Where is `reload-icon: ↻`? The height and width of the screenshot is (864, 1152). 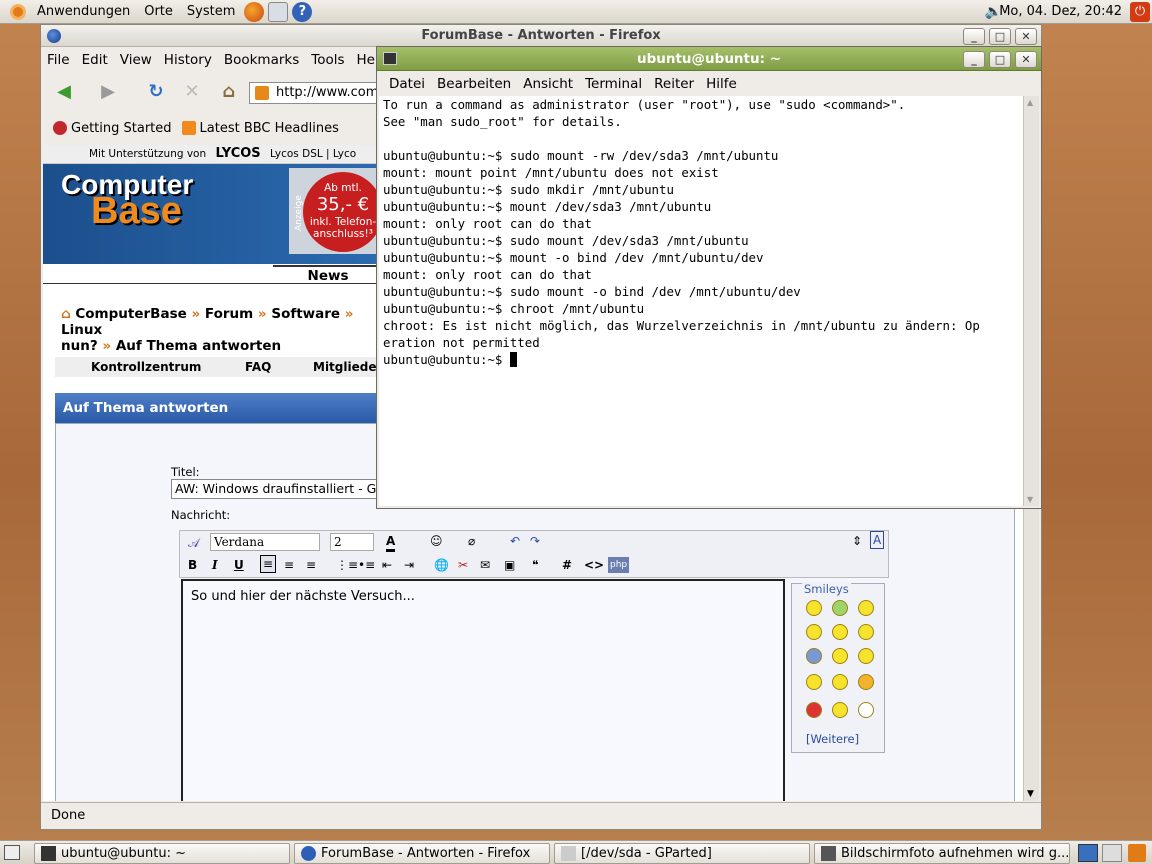 reload-icon: ↻ is located at coordinates (156, 92).